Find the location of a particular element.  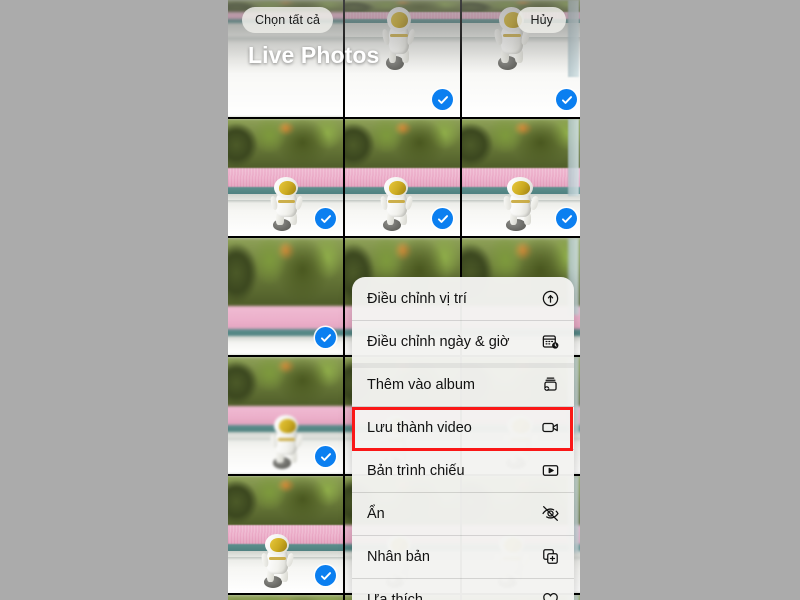

context-menu-item-label: Thêm vào album is located at coordinates (421, 384).